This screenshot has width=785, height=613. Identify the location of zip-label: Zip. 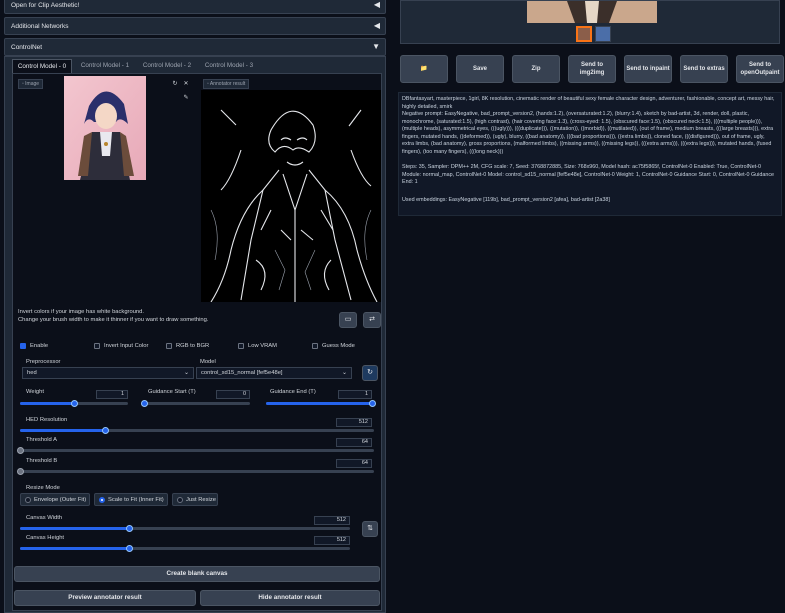
(536, 69).